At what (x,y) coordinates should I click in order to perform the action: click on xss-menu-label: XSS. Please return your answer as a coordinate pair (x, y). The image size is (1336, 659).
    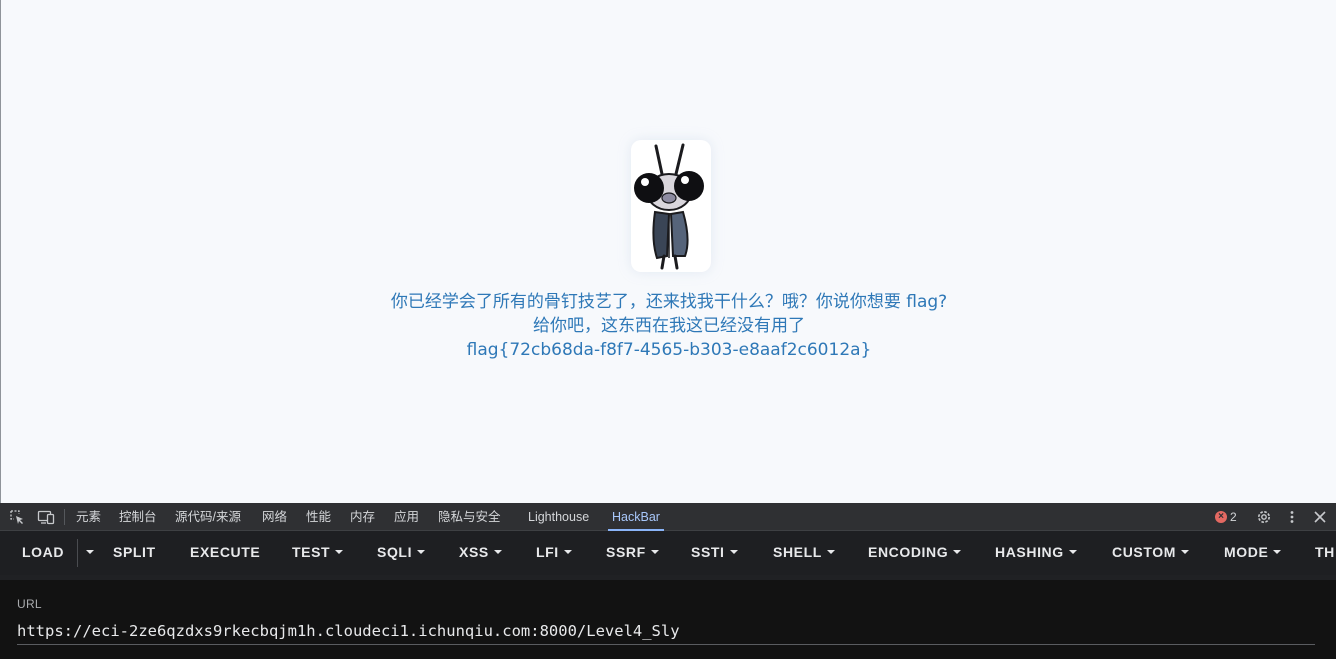
    Looking at the image, I should click on (474, 552).